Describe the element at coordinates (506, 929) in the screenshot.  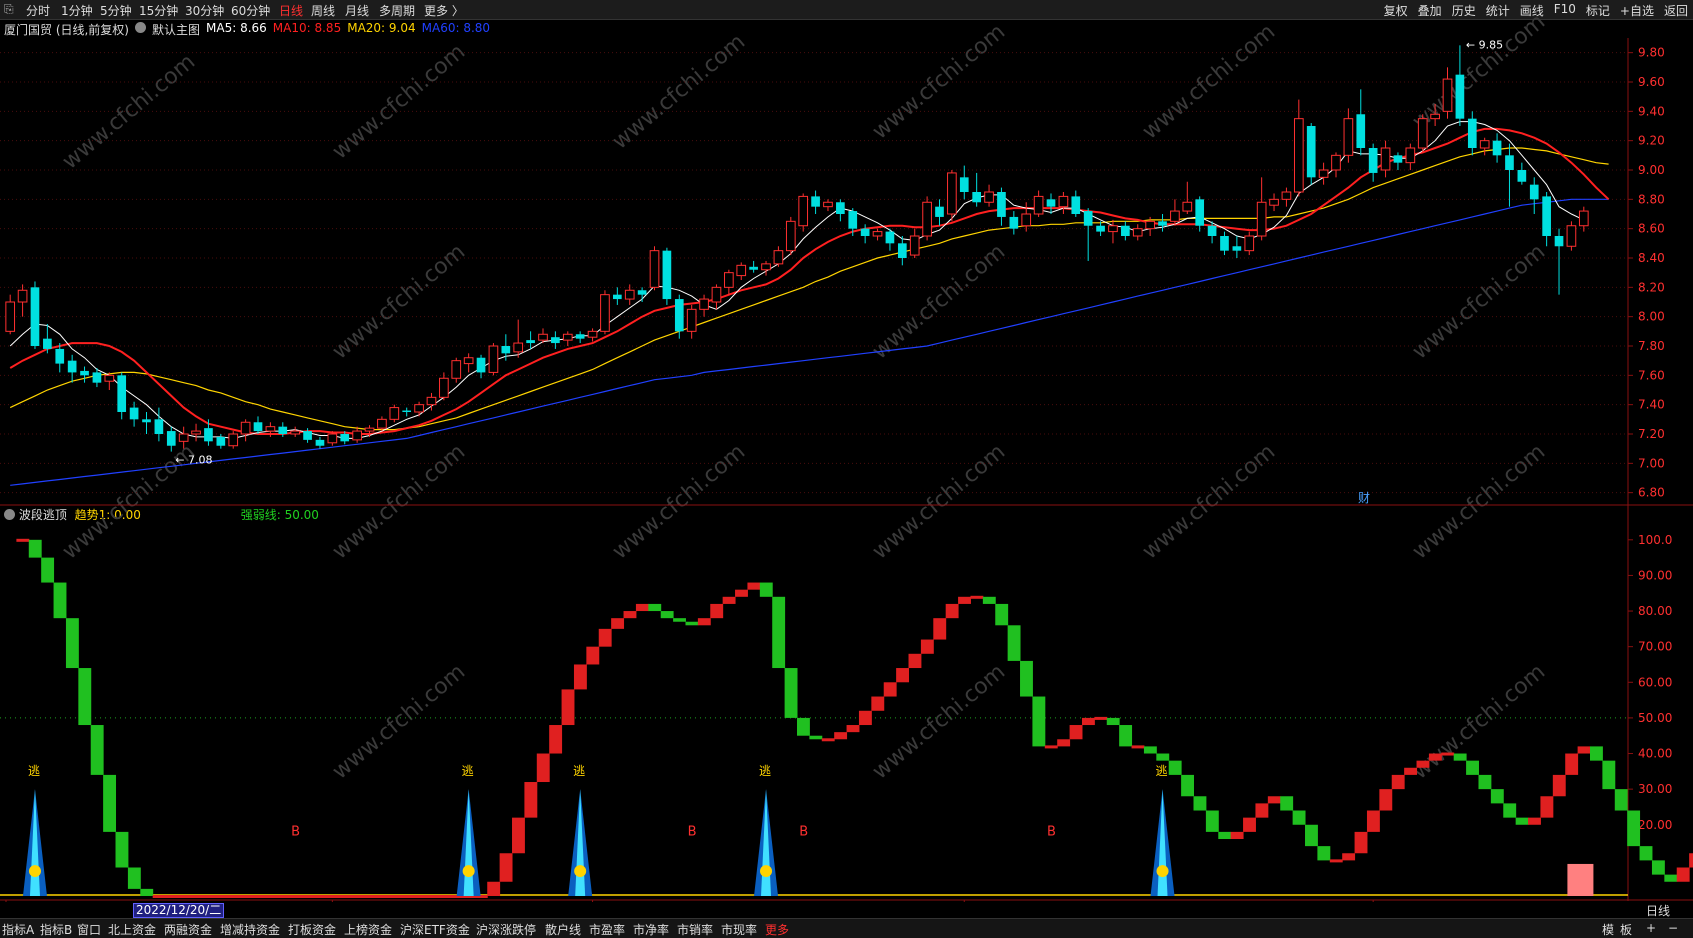
I see `tab-limit-stats: 沪深涨跌停` at that location.